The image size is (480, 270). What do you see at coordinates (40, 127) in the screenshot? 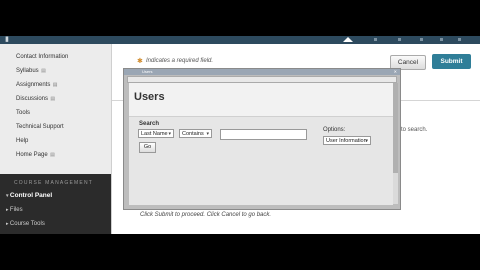
I see `sidebar-item-technical-support: Technical Support` at bounding box center [40, 127].